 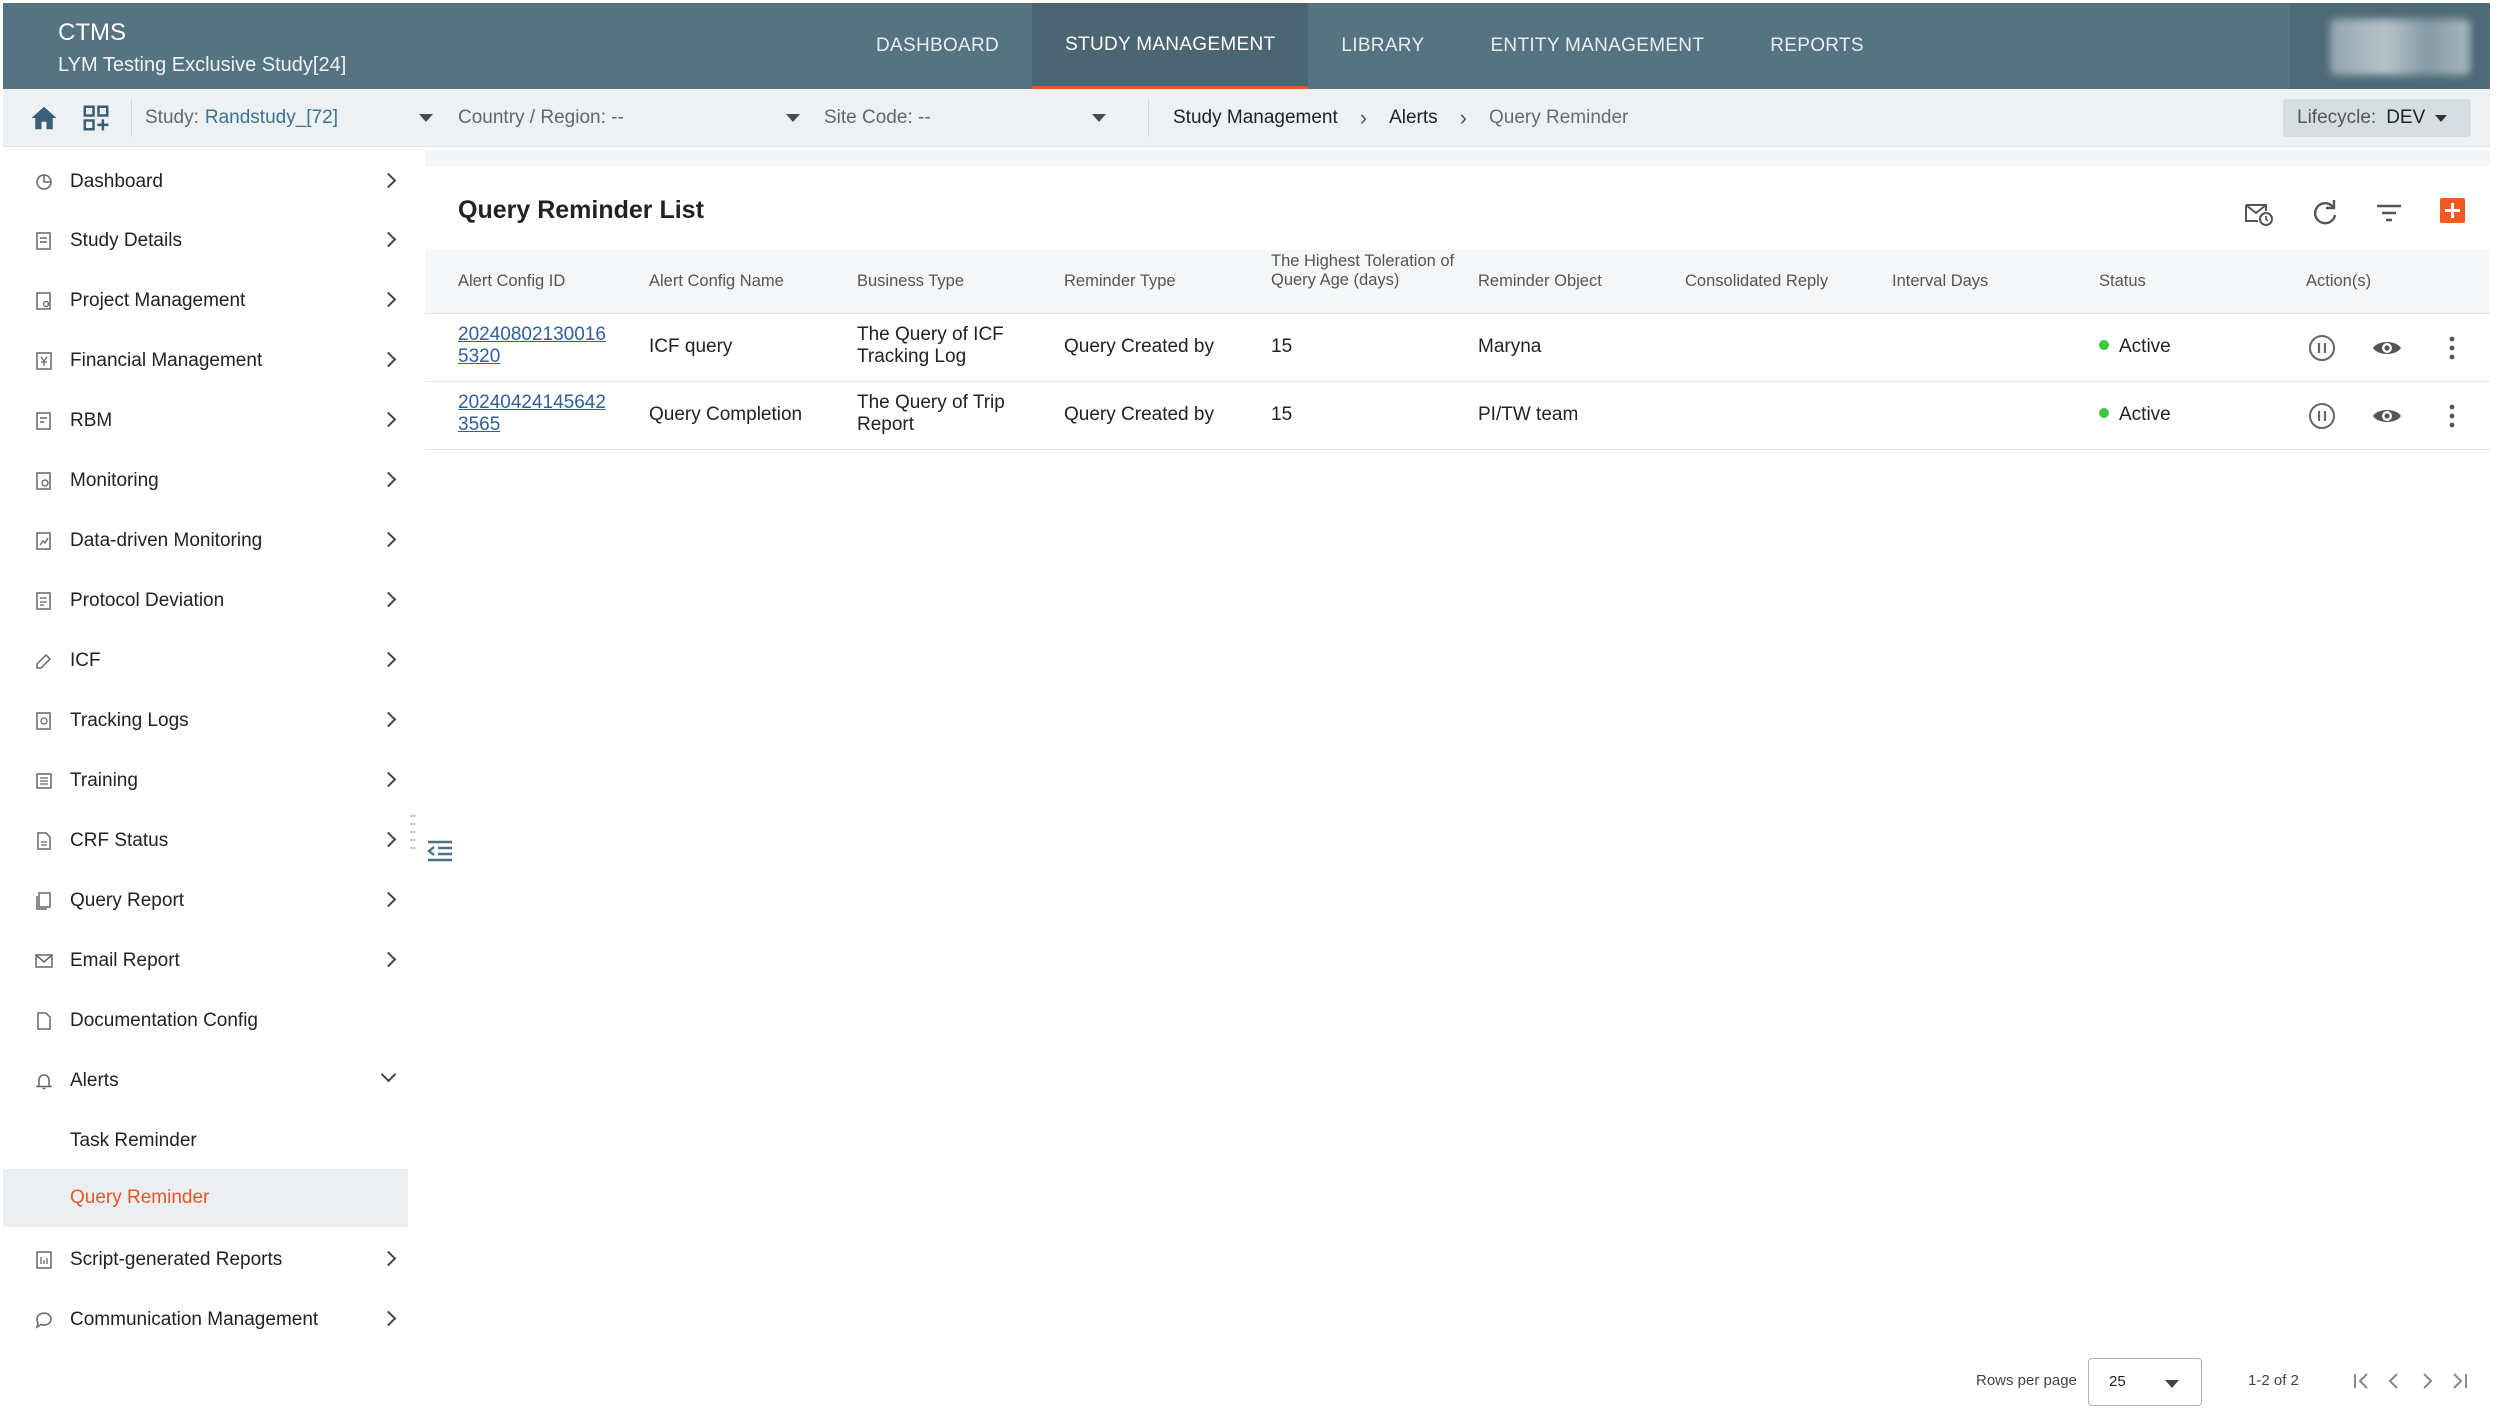 I want to click on column-header: Business Type, so click(x=910, y=281).